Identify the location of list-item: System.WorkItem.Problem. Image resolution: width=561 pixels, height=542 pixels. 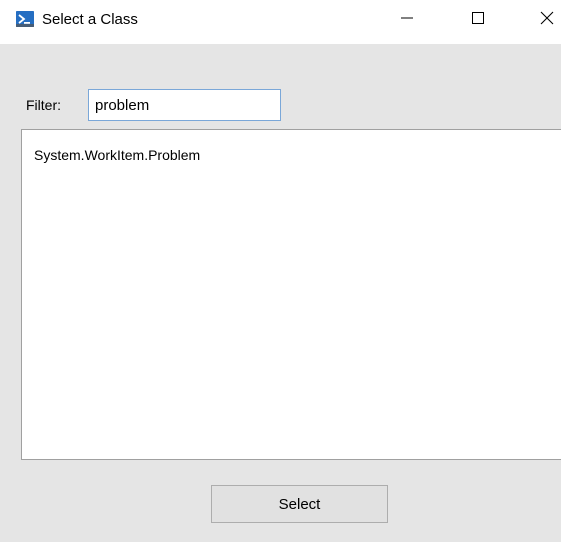
(117, 155).